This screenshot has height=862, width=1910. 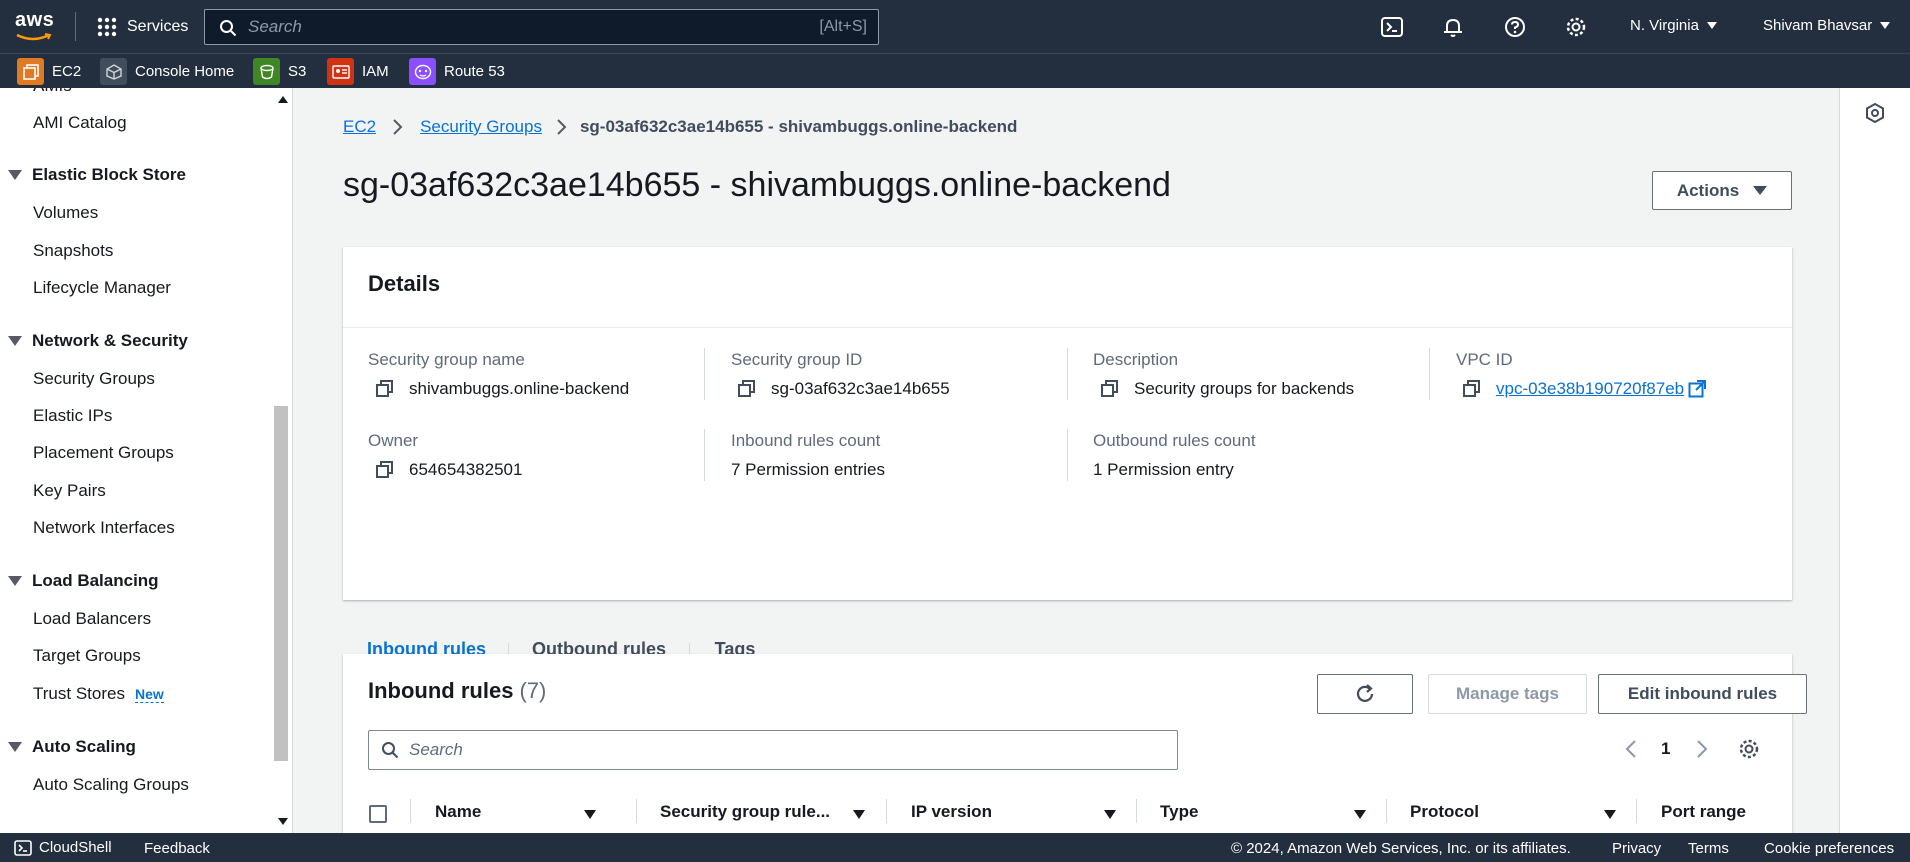 What do you see at coordinates (281, 583) in the screenshot?
I see `scrollbar-thumb` at bounding box center [281, 583].